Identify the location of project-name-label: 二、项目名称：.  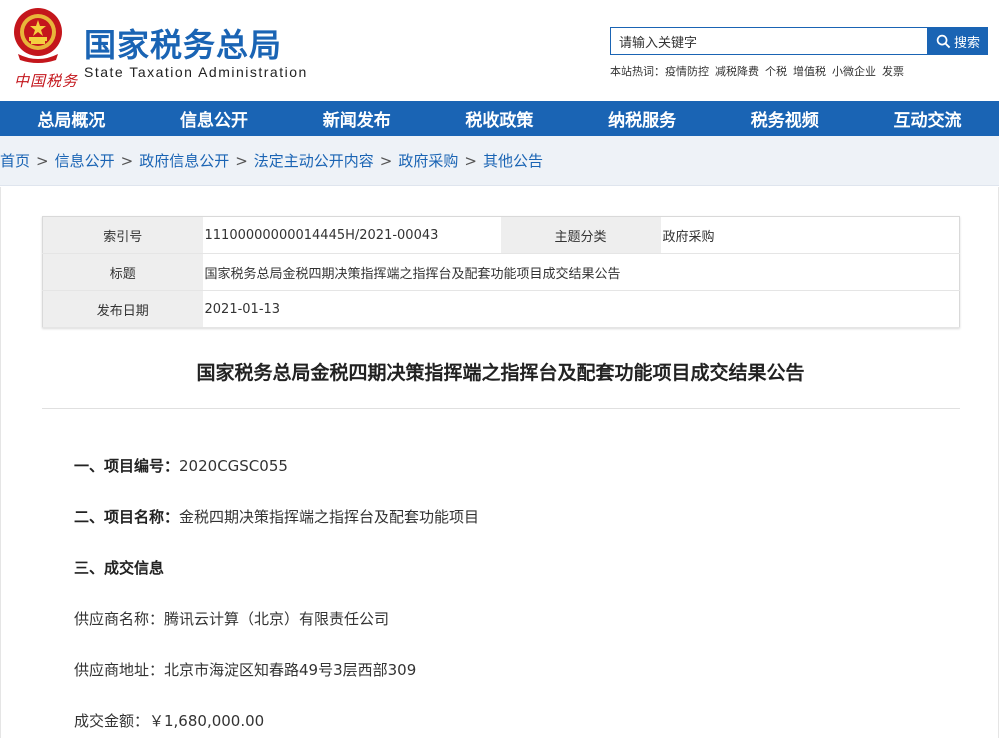
(127, 517).